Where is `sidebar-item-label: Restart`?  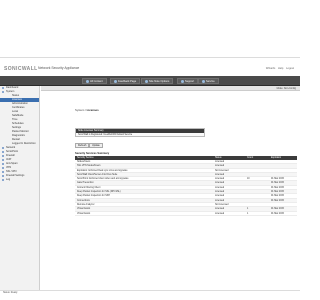 sidebar-item-label: Restart is located at coordinates (16, 139).